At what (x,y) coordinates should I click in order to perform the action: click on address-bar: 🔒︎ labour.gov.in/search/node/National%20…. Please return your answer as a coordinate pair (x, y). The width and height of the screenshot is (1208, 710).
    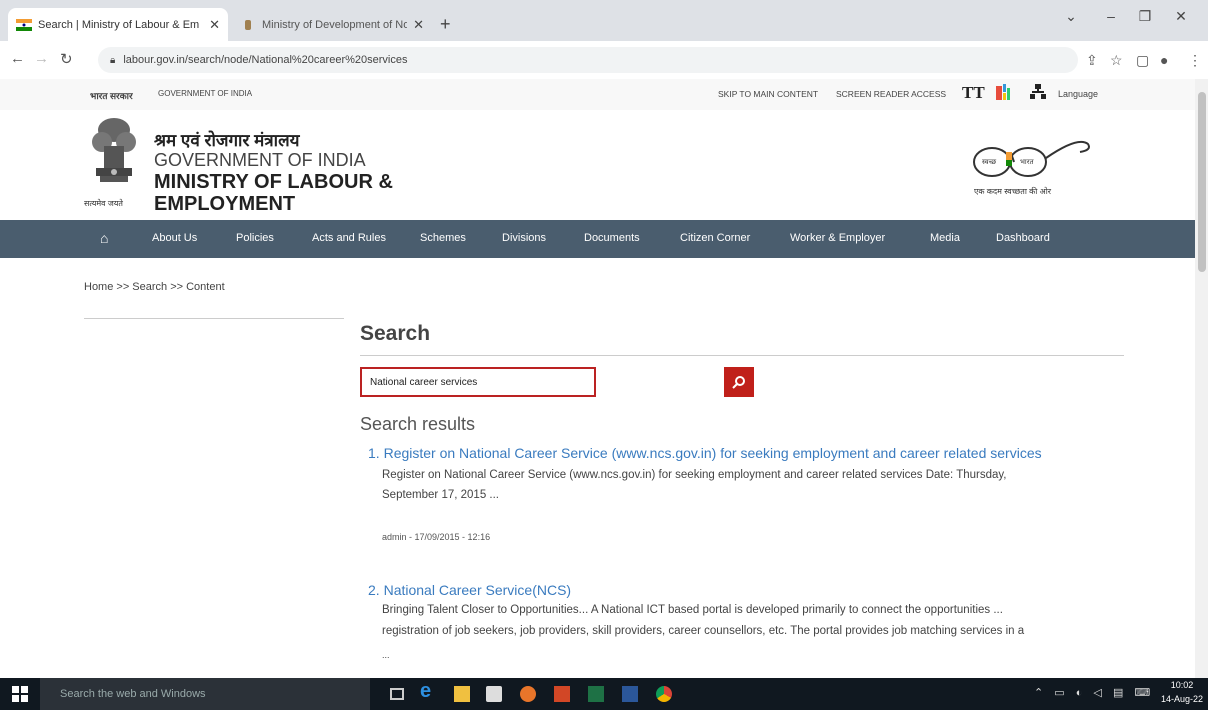
    Looking at the image, I should click on (588, 60).